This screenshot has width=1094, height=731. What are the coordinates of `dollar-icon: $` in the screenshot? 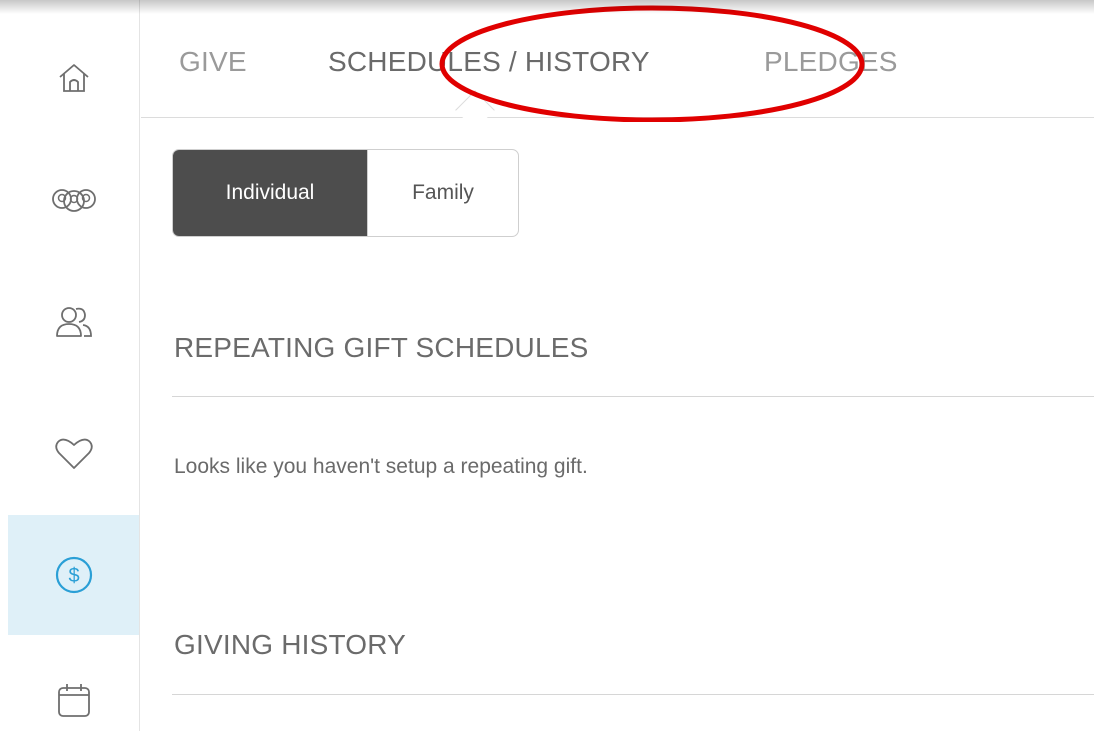 It's located at (74, 575).